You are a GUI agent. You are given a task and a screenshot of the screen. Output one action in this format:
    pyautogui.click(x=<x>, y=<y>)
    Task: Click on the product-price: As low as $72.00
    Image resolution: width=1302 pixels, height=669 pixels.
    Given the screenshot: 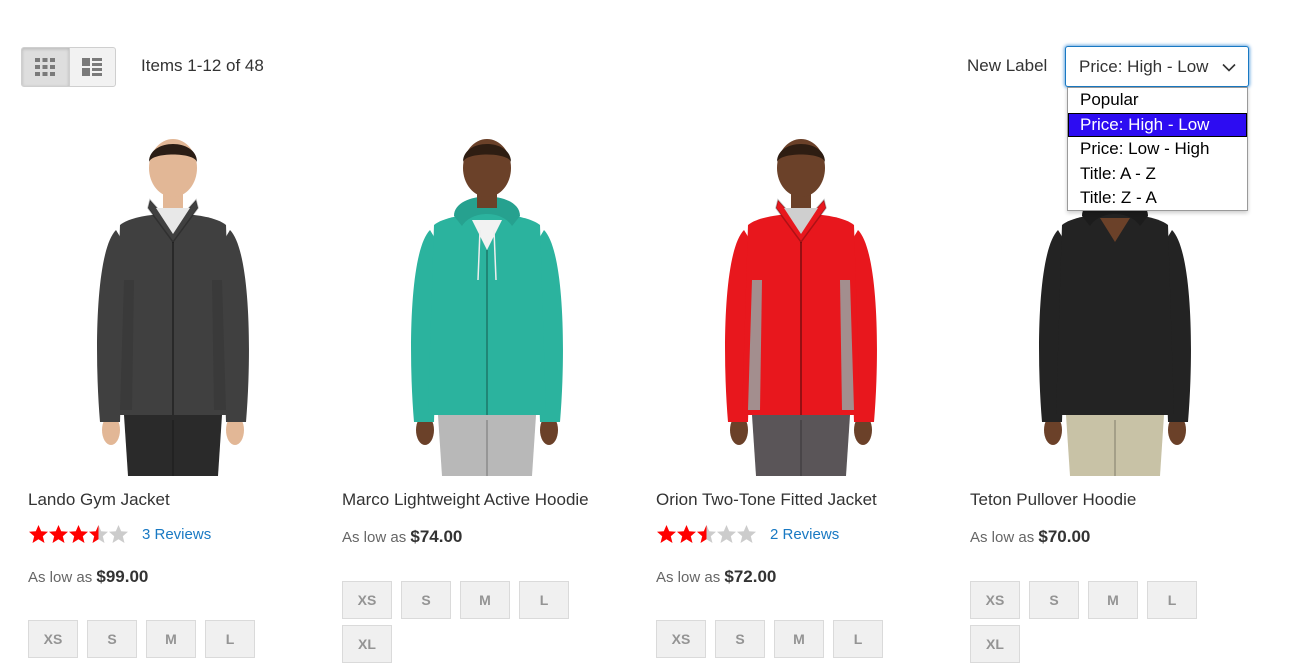 What is the action you would take?
    pyautogui.click(x=716, y=577)
    